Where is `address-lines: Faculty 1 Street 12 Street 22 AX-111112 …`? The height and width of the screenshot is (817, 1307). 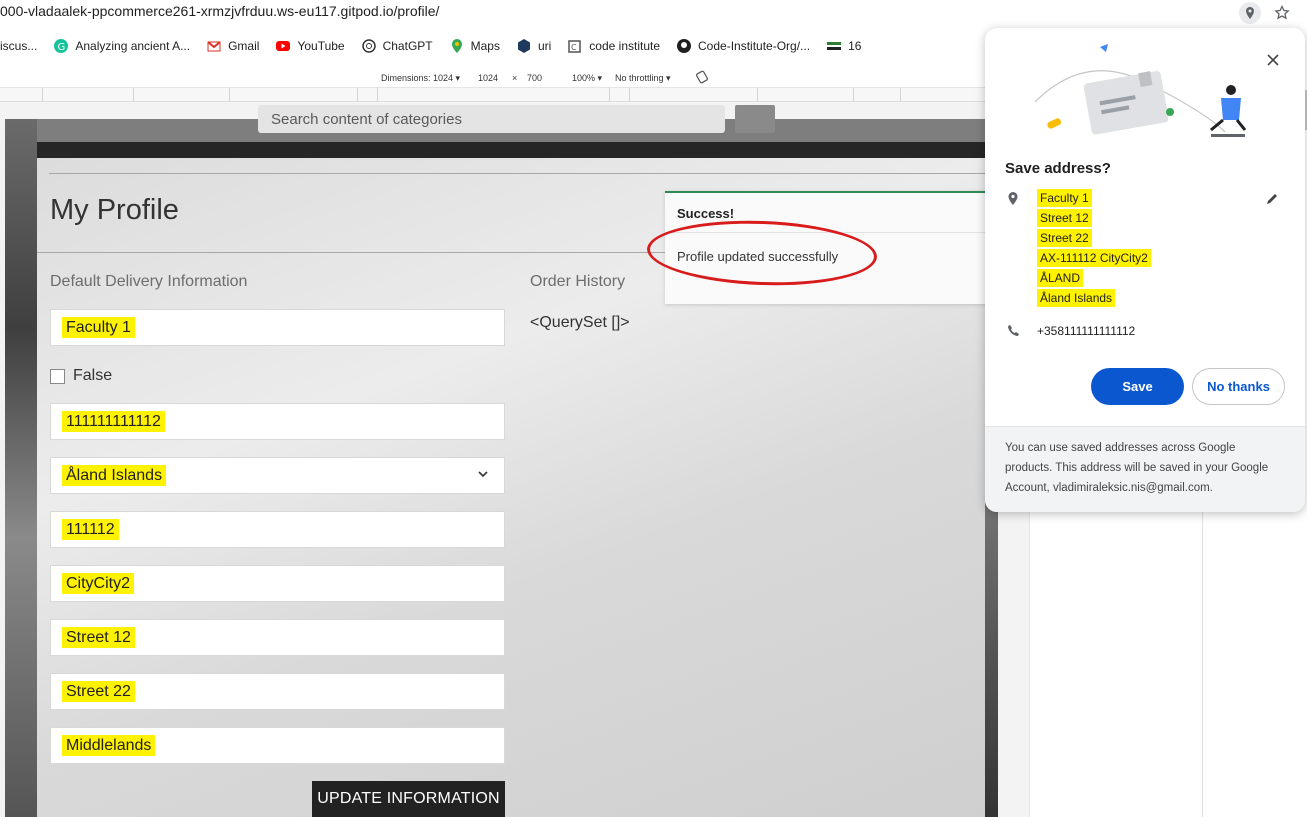
address-lines: Faculty 1 Street 12 Street 22 AX-111112 … is located at coordinates (1094, 248).